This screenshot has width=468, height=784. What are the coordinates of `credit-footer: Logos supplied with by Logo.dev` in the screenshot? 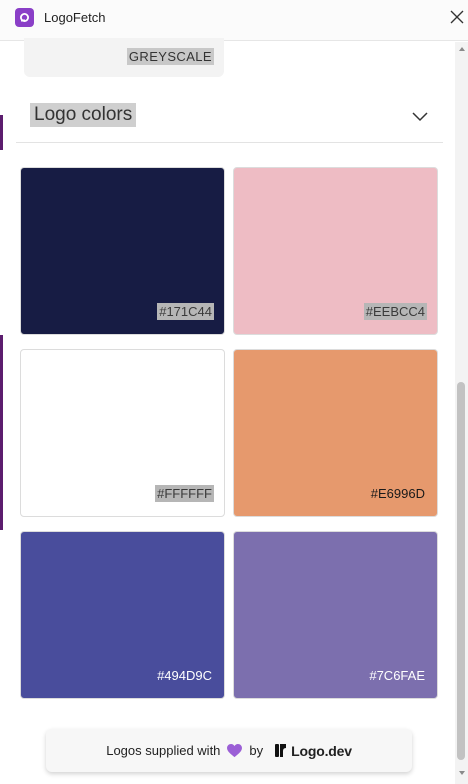 It's located at (229, 750).